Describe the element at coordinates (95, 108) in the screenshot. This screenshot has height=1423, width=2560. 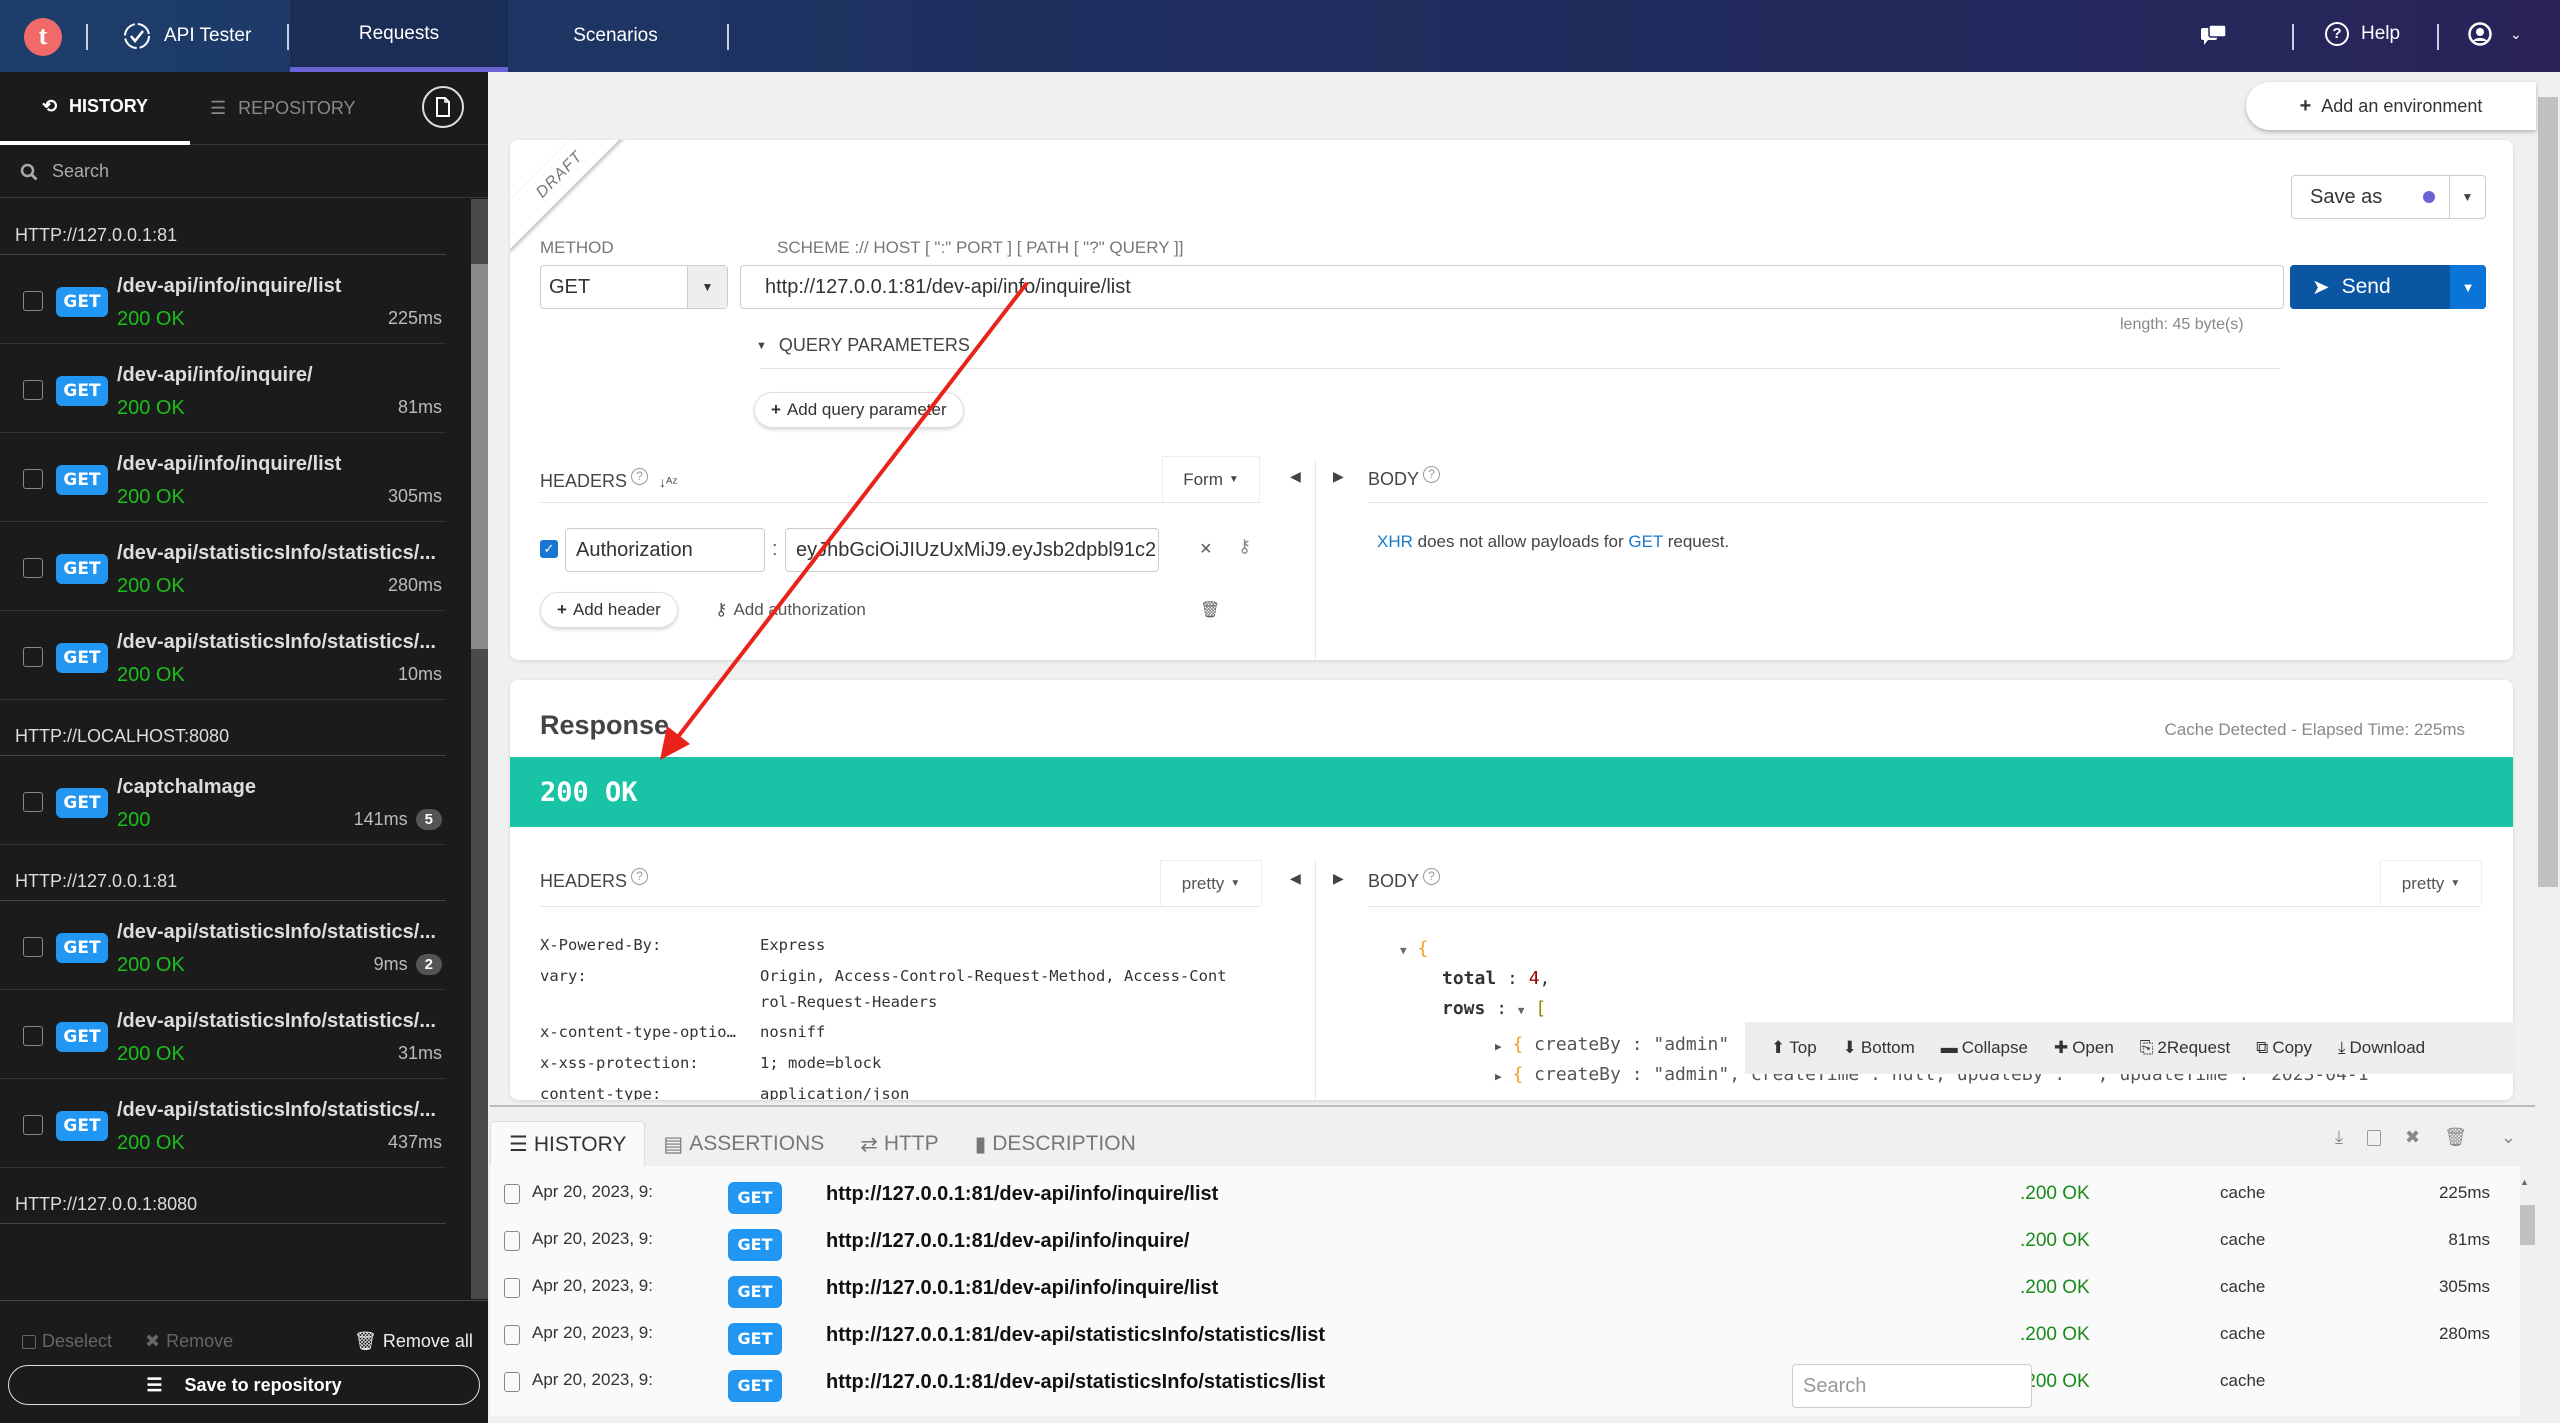
I see `sidebar-tab-history: ⟲ HISTORY` at that location.